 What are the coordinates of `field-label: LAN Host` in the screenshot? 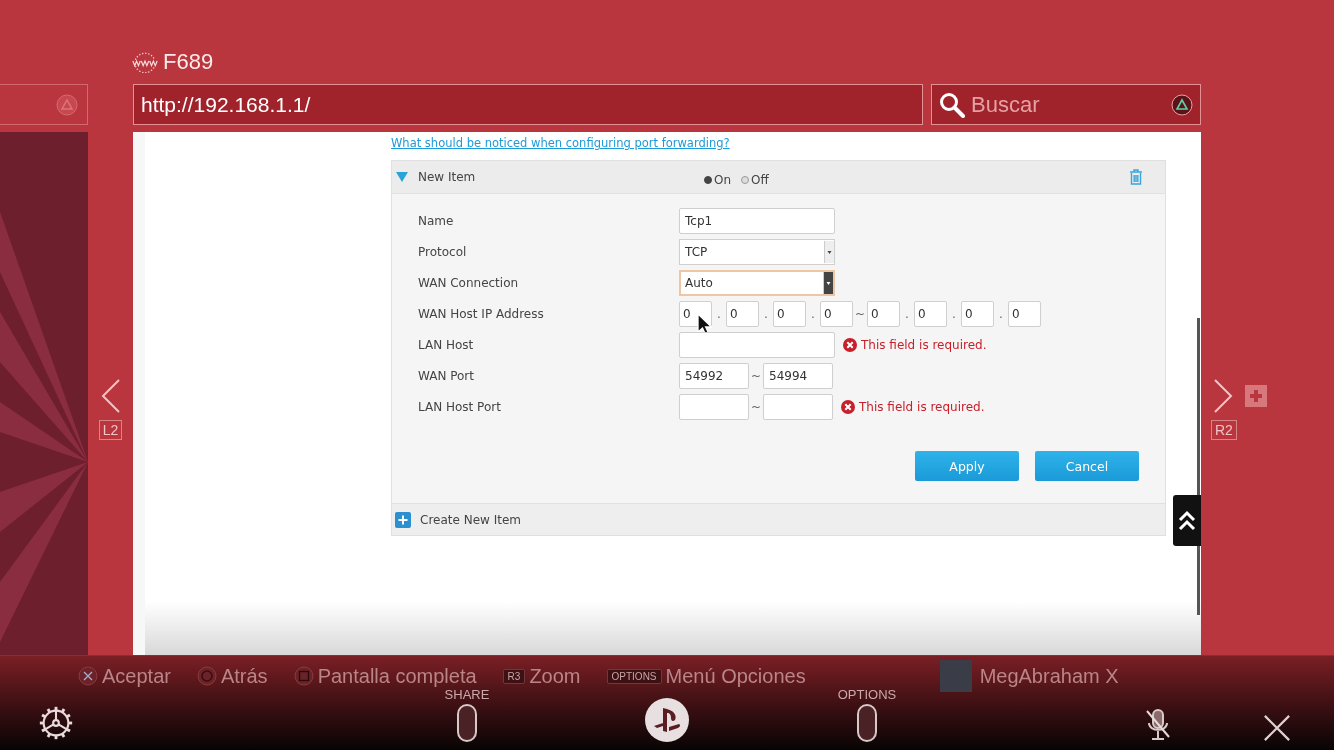 It's located at (446, 344).